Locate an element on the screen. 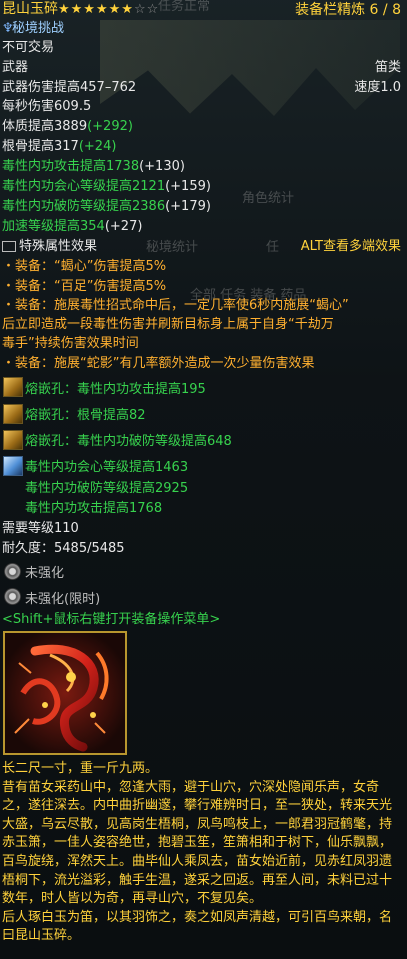  source-tag: 秘境挑战 is located at coordinates (38, 28).